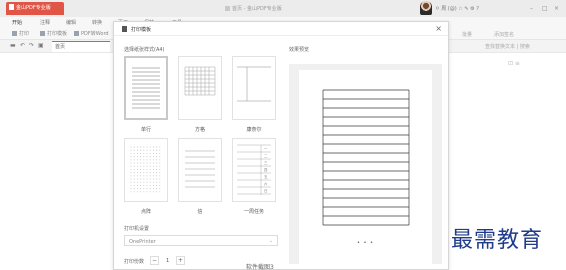  What do you see at coordinates (299, 50) in the screenshot?
I see `preview-label: 效果预览` at bounding box center [299, 50].